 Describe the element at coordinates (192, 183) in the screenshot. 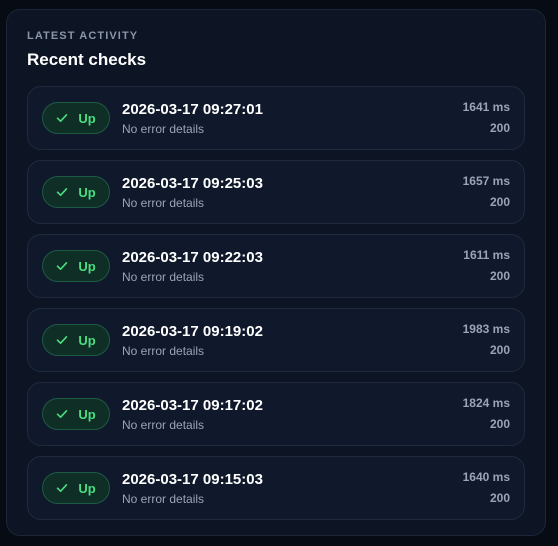

I see `check-timestamp: 2026-03-17 09:25:03` at that location.